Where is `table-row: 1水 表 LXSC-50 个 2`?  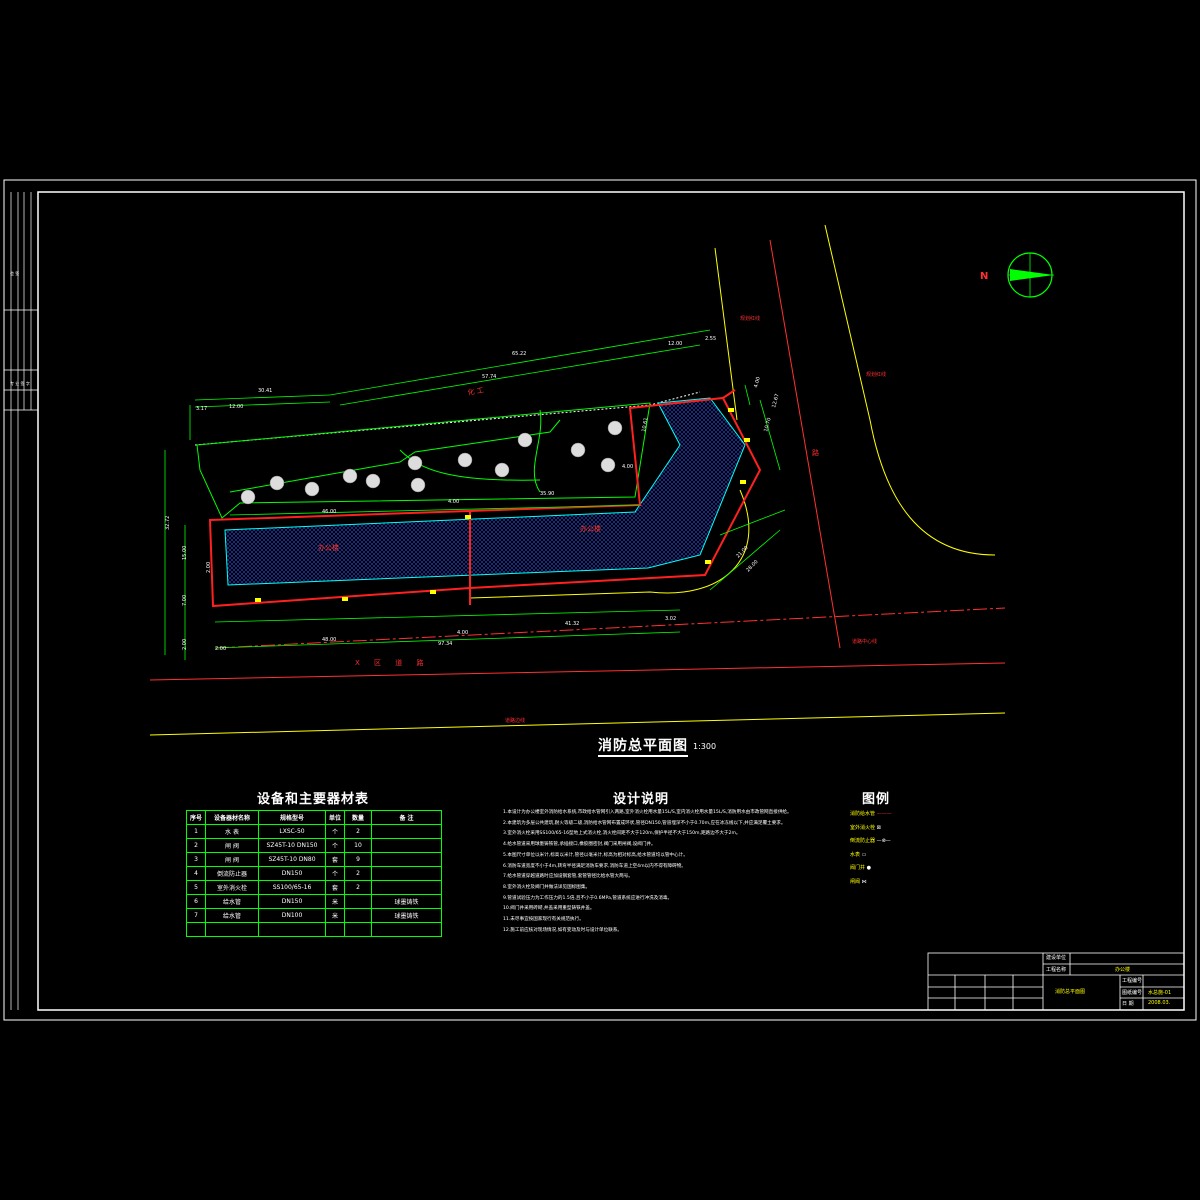
table-row: 1水 表 LXSC-50 个 2 is located at coordinates (314, 831).